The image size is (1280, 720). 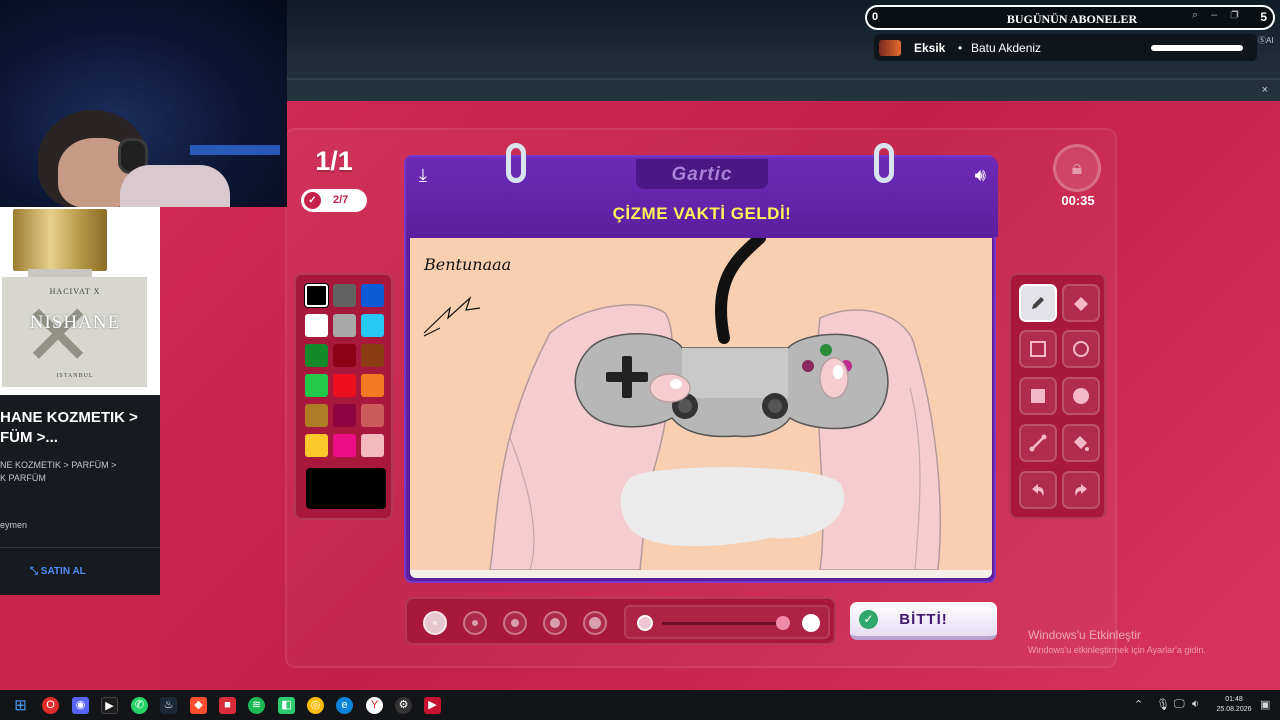 What do you see at coordinates (1081, 303) in the screenshot?
I see `eraser-tool` at bounding box center [1081, 303].